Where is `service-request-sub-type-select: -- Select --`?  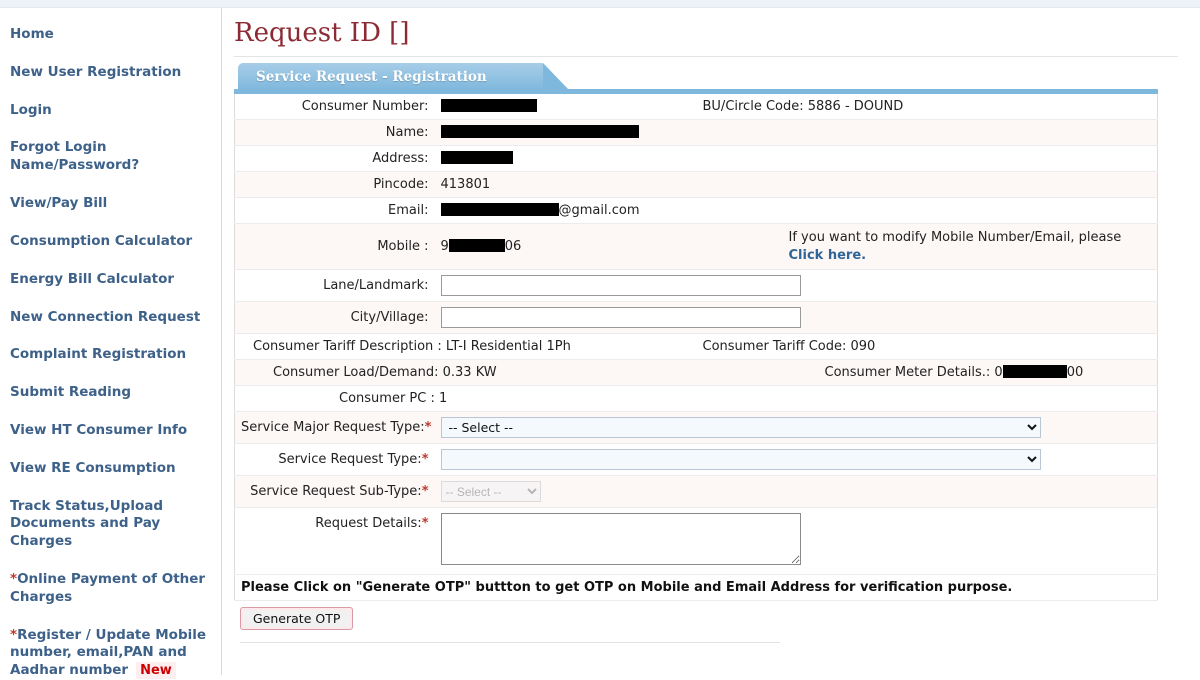 service-request-sub-type-select: -- Select -- is located at coordinates (490, 492).